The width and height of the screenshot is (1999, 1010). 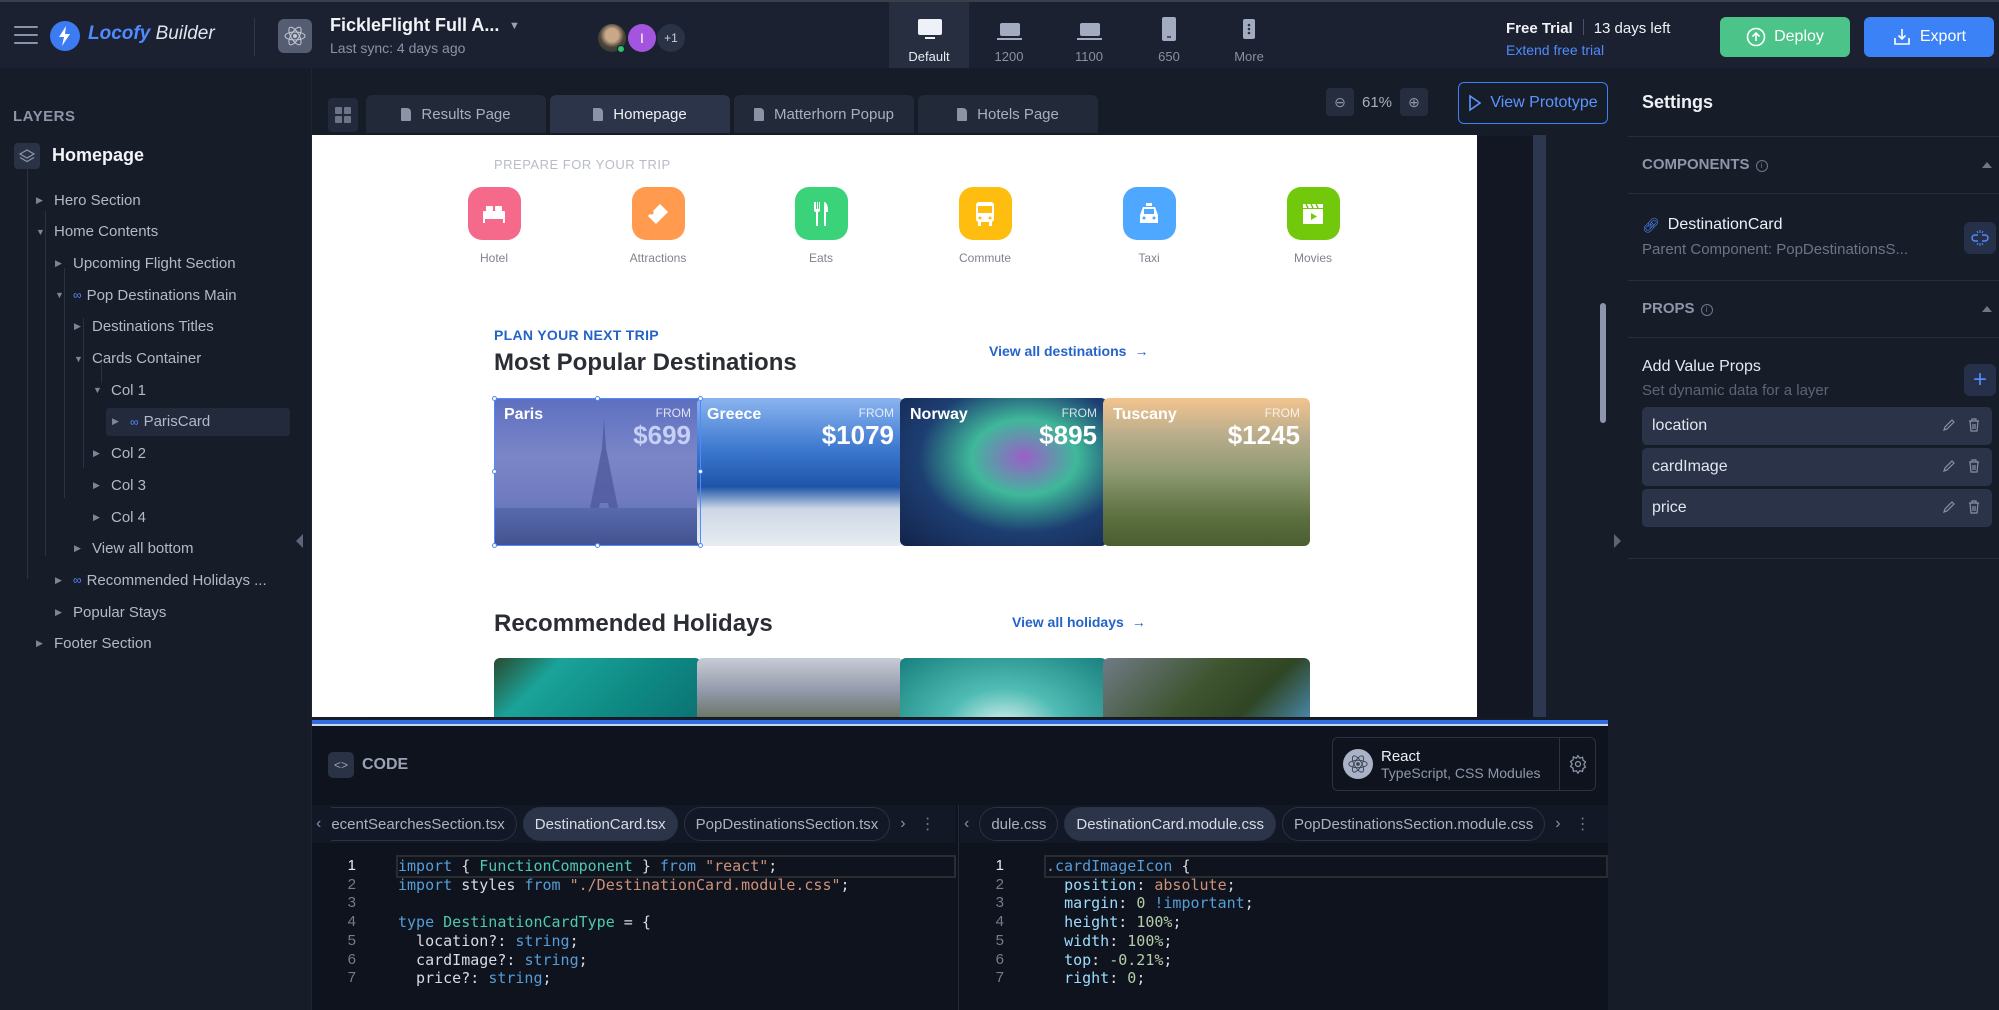 I want to click on layer-root-homepage: Homepage, so click(x=98, y=155).